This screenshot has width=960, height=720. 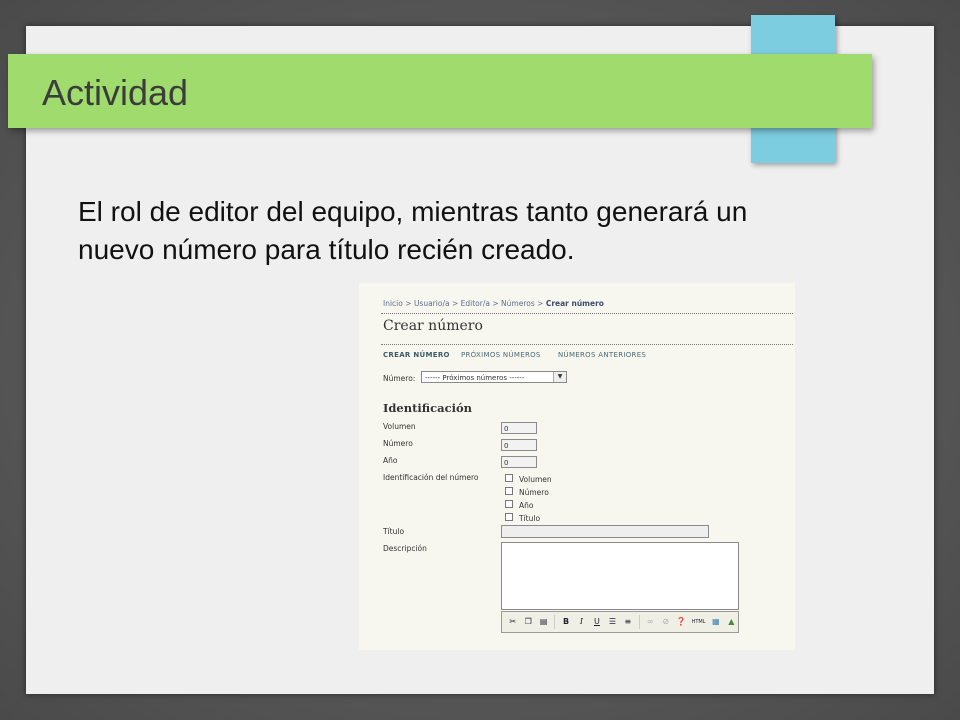 I want to click on checkbox-volumen, so click(x=509, y=478).